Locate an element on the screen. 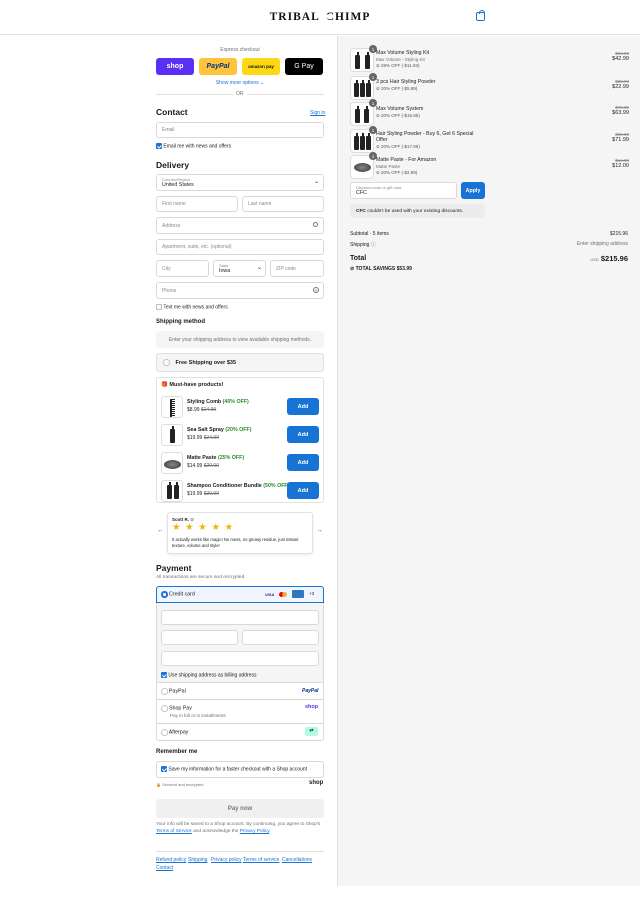 The width and height of the screenshot is (640, 911). price-new: $12.00 is located at coordinates (620, 166).